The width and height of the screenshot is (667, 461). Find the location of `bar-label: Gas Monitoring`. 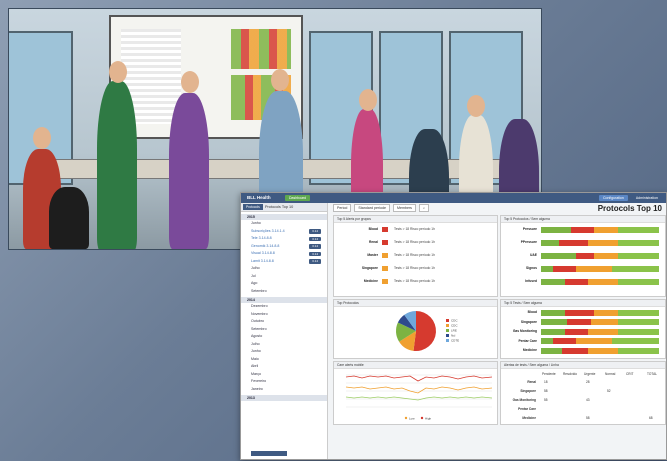

bar-label: Gas Monitoring is located at coordinates (524, 331).